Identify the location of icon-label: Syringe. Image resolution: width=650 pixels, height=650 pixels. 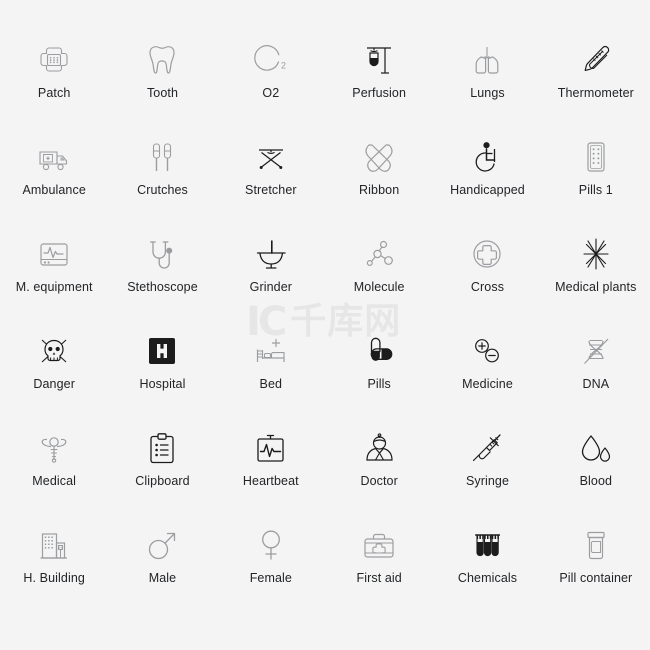
(487, 481).